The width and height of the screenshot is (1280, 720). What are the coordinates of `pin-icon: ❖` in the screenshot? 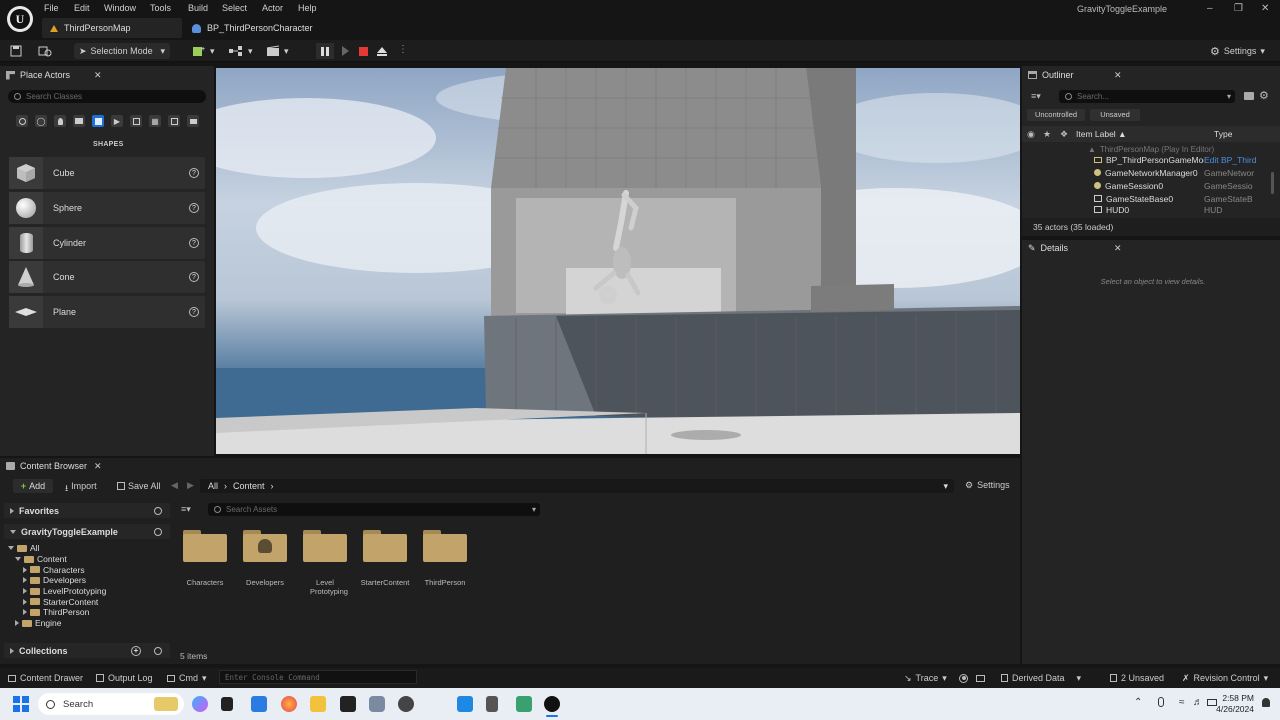 It's located at (1064, 134).